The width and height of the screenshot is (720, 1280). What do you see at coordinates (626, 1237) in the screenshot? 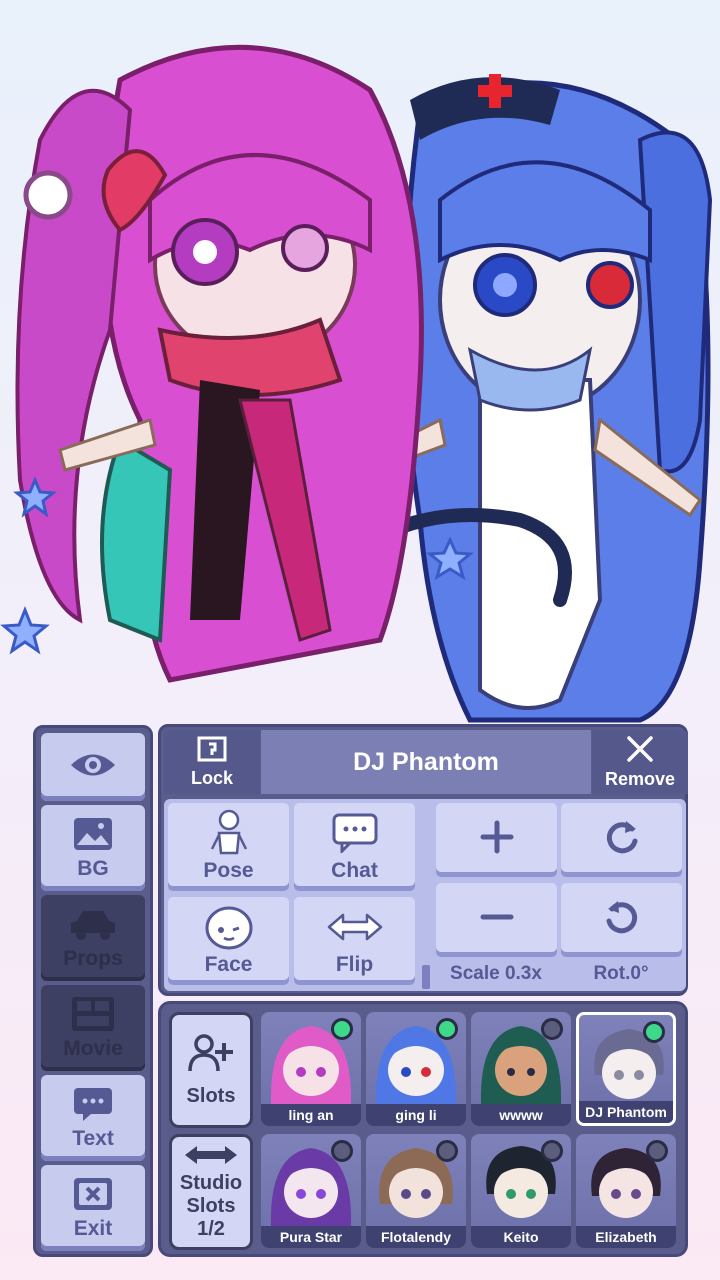
I see `character-slot-name: Elizabeth` at bounding box center [626, 1237].